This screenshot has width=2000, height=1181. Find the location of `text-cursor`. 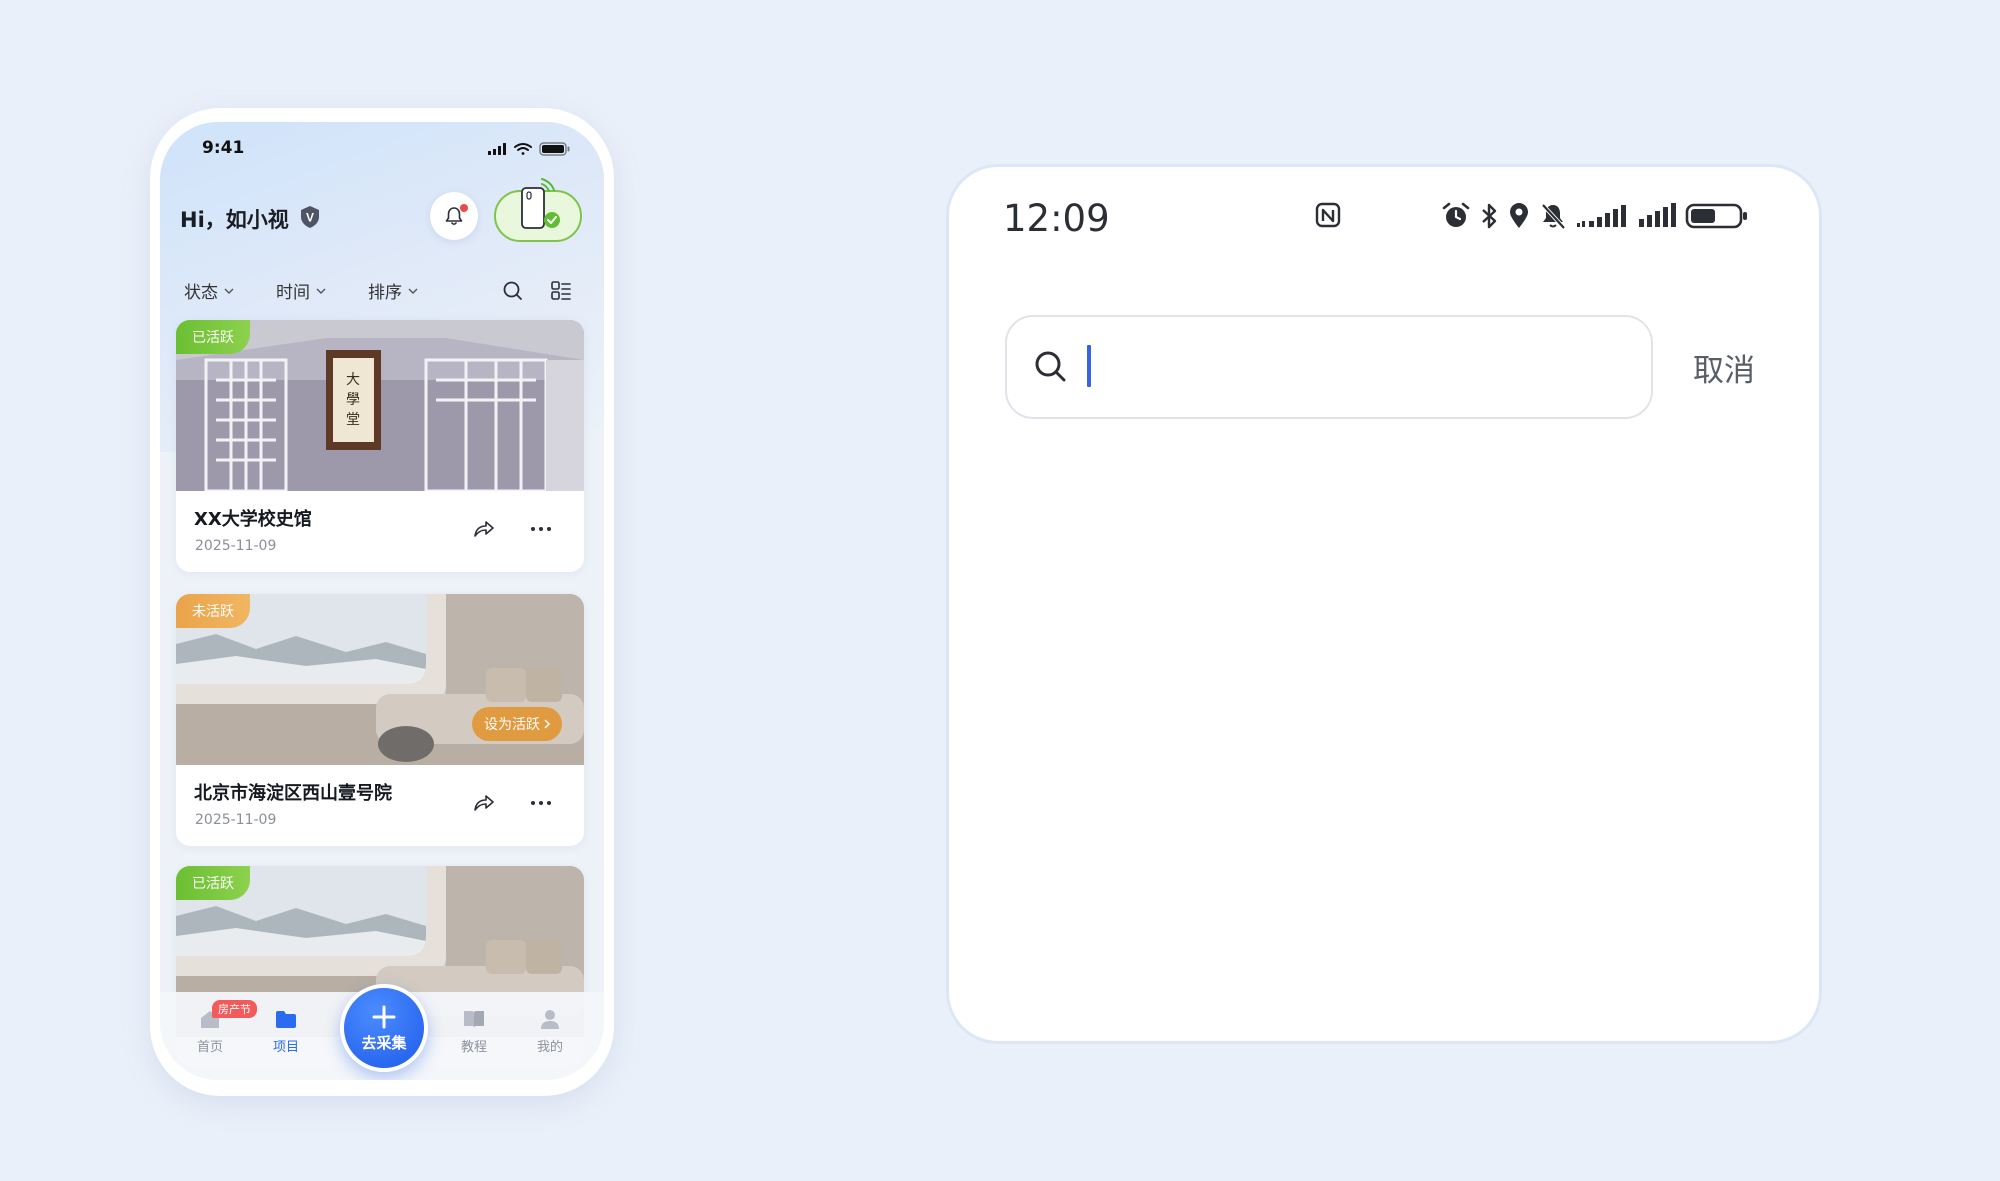

text-cursor is located at coordinates (1089, 366).